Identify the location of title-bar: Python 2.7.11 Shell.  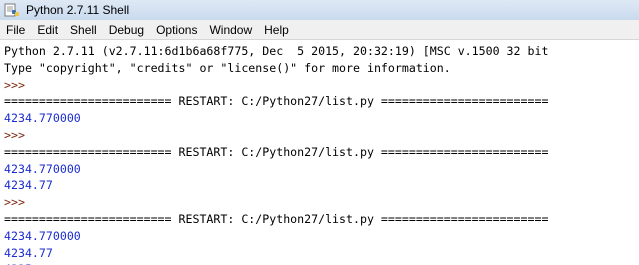
(319, 10).